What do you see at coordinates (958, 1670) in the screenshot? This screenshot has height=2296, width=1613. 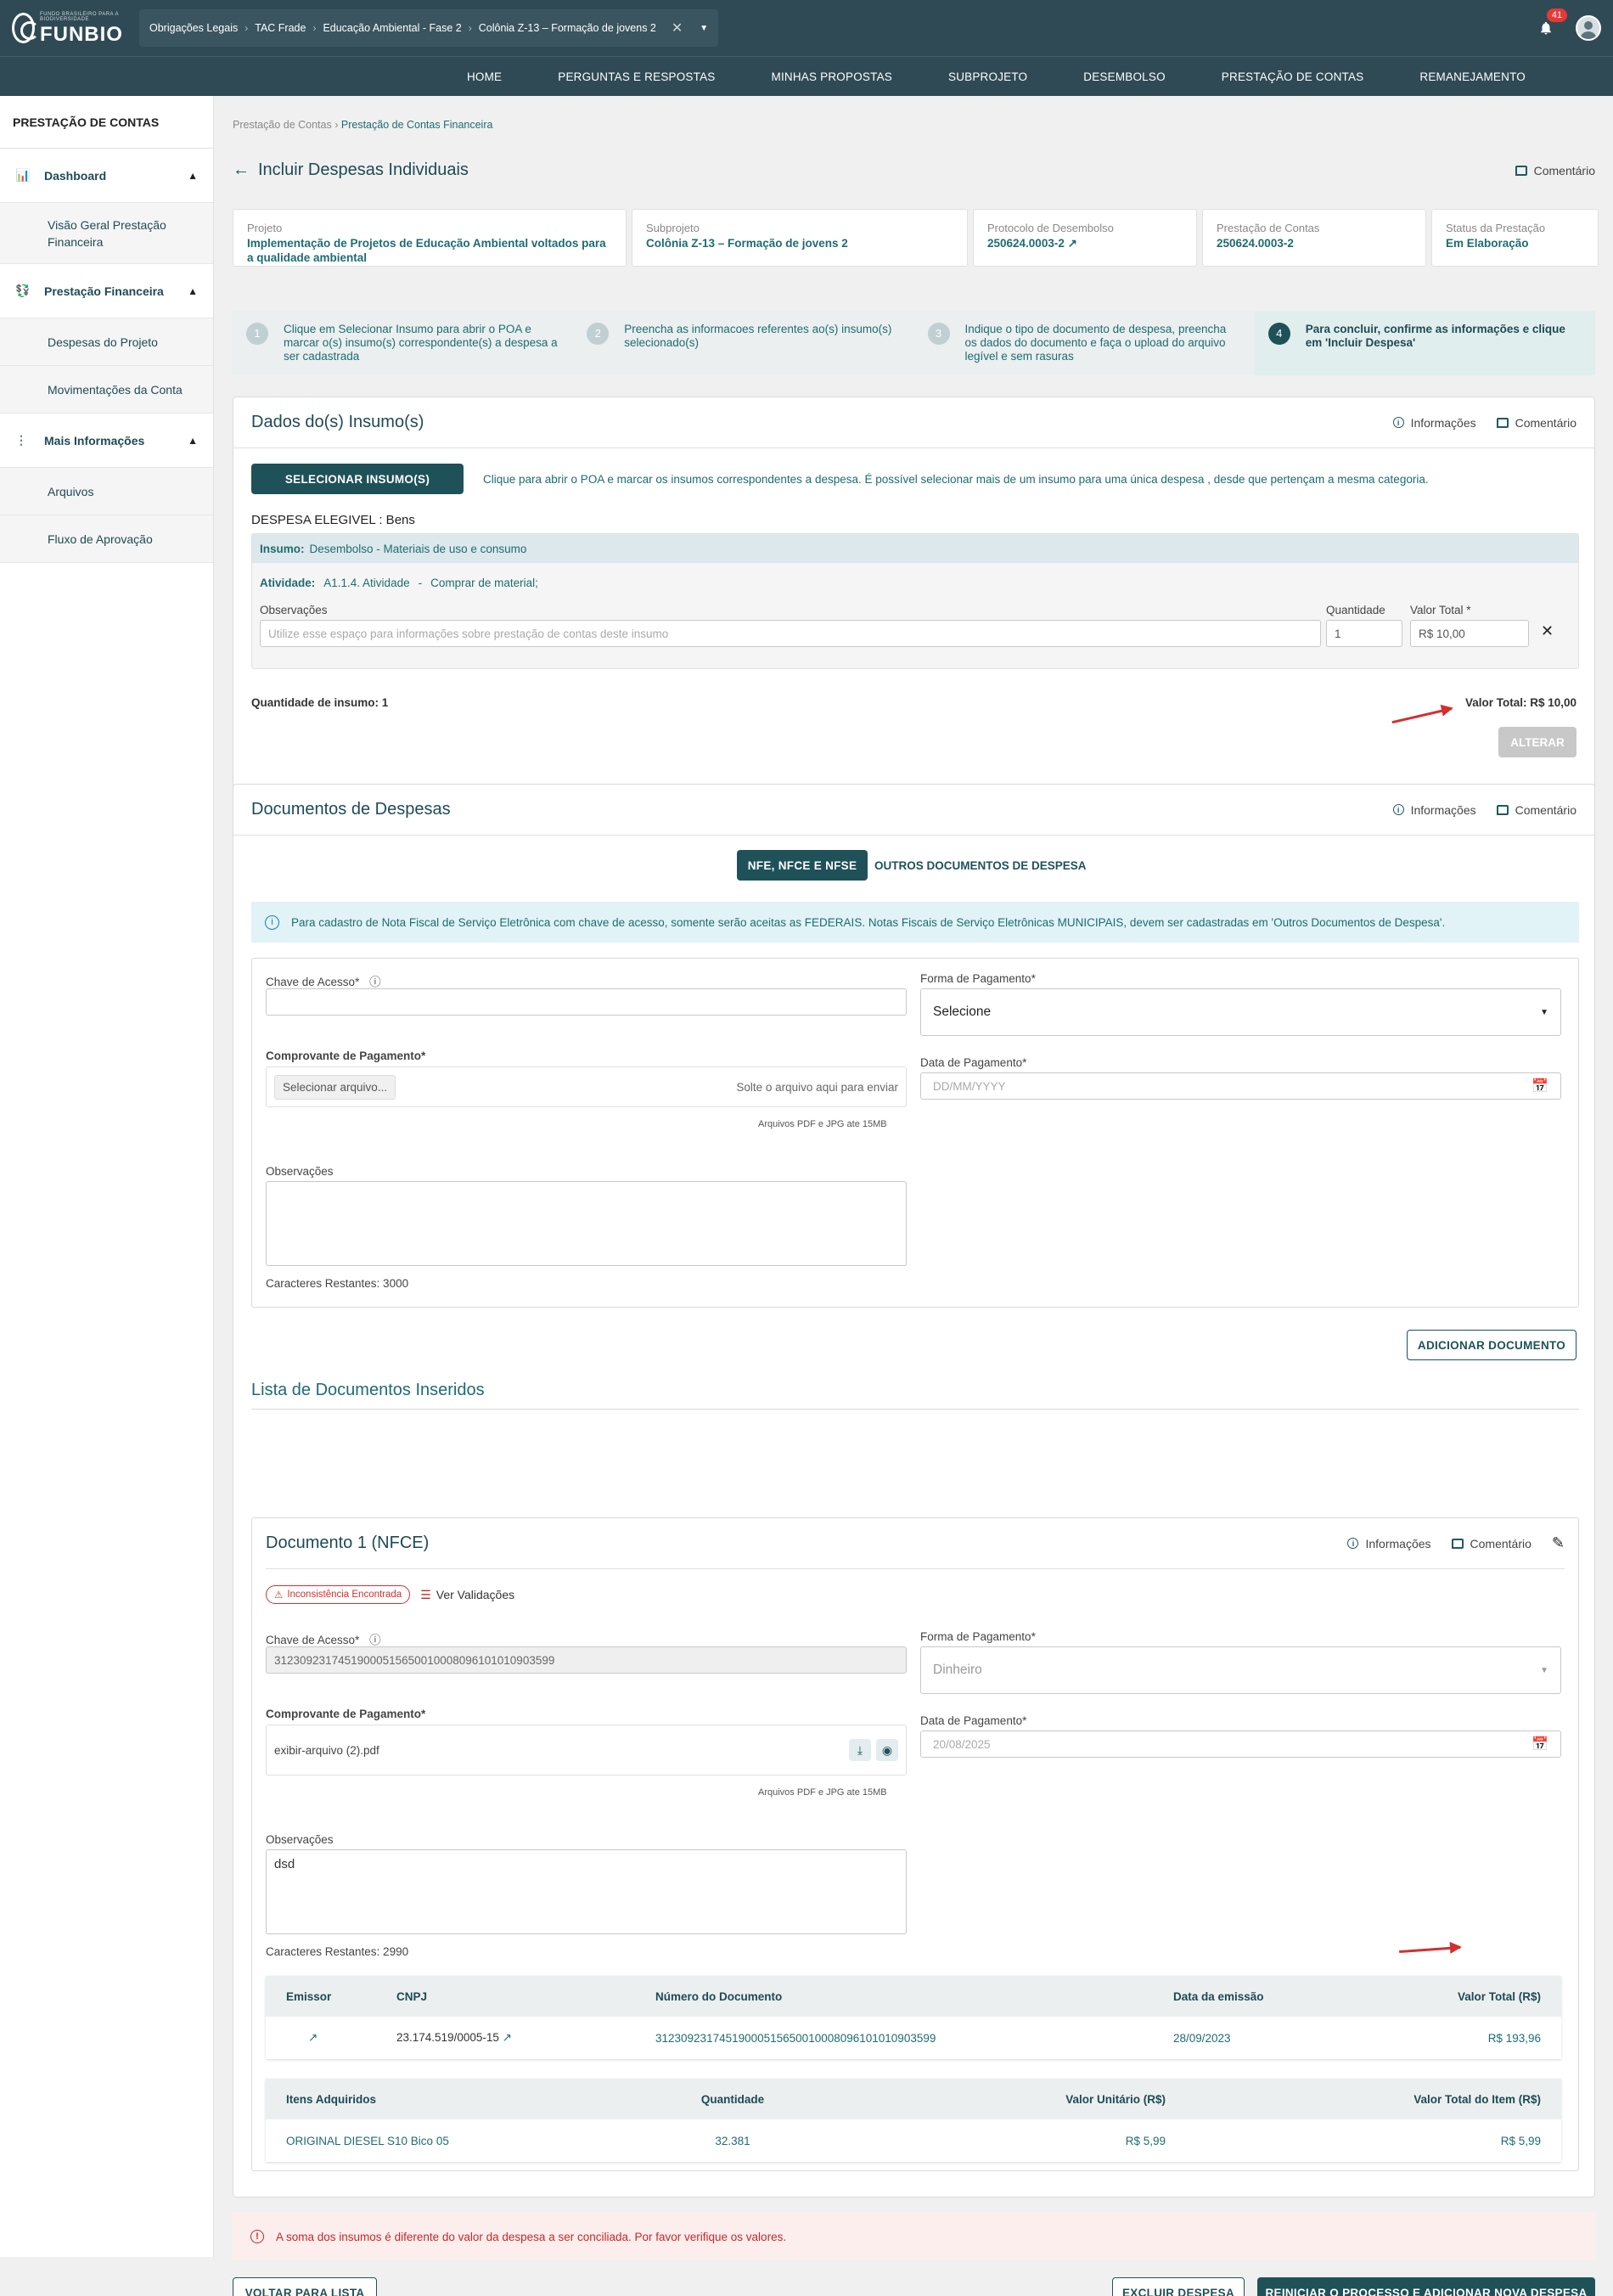 I see `select-value: Dinheiro` at bounding box center [958, 1670].